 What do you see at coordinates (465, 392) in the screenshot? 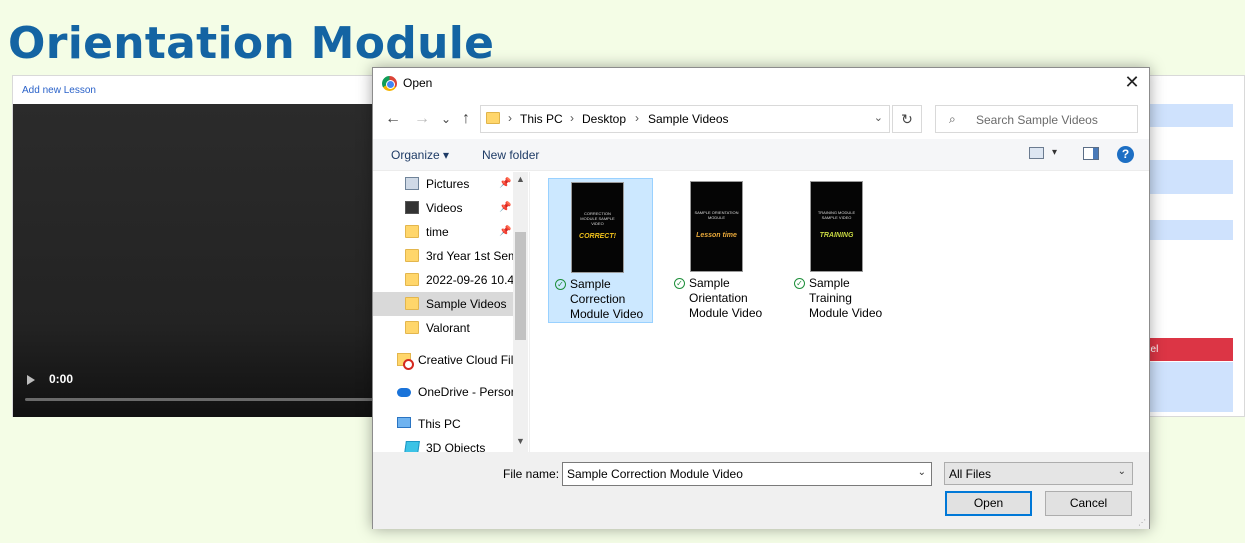
I see `nav-item-label: OneDrive - Persor` at bounding box center [465, 392].